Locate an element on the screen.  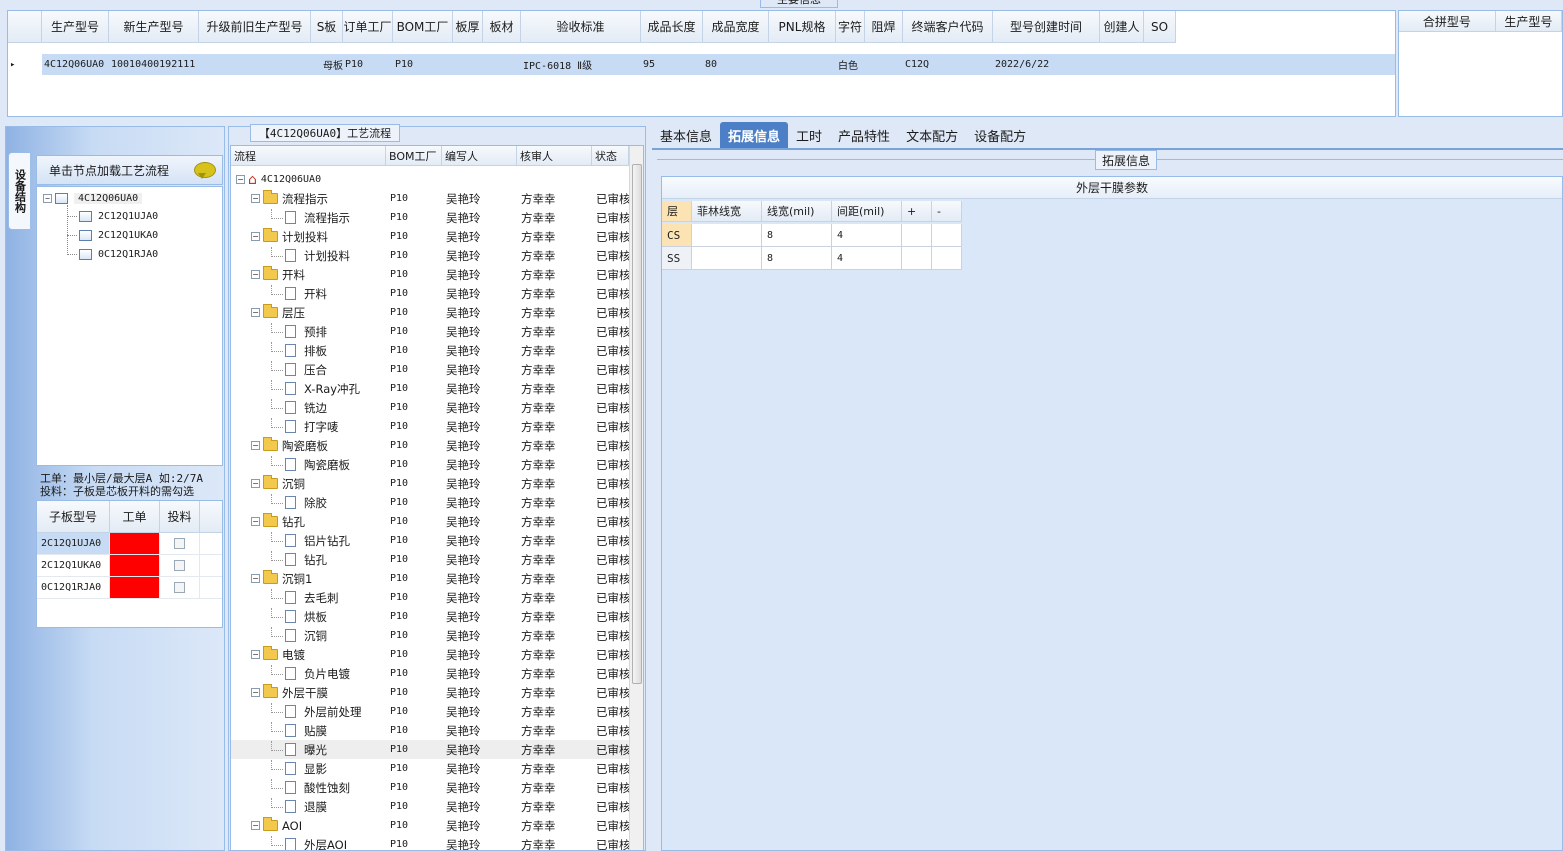
process-tree-row: 开料 P10 吴艳玲 方幸幸 已审核 is located at coordinates (430, 293).